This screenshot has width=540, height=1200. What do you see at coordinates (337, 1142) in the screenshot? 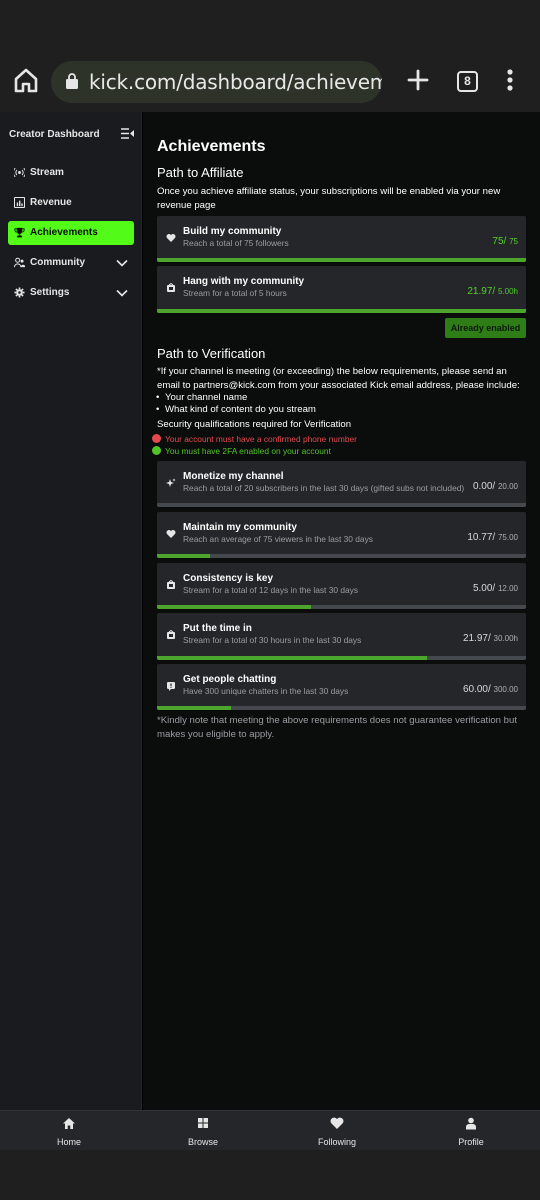
I see `nav-label: Following` at bounding box center [337, 1142].